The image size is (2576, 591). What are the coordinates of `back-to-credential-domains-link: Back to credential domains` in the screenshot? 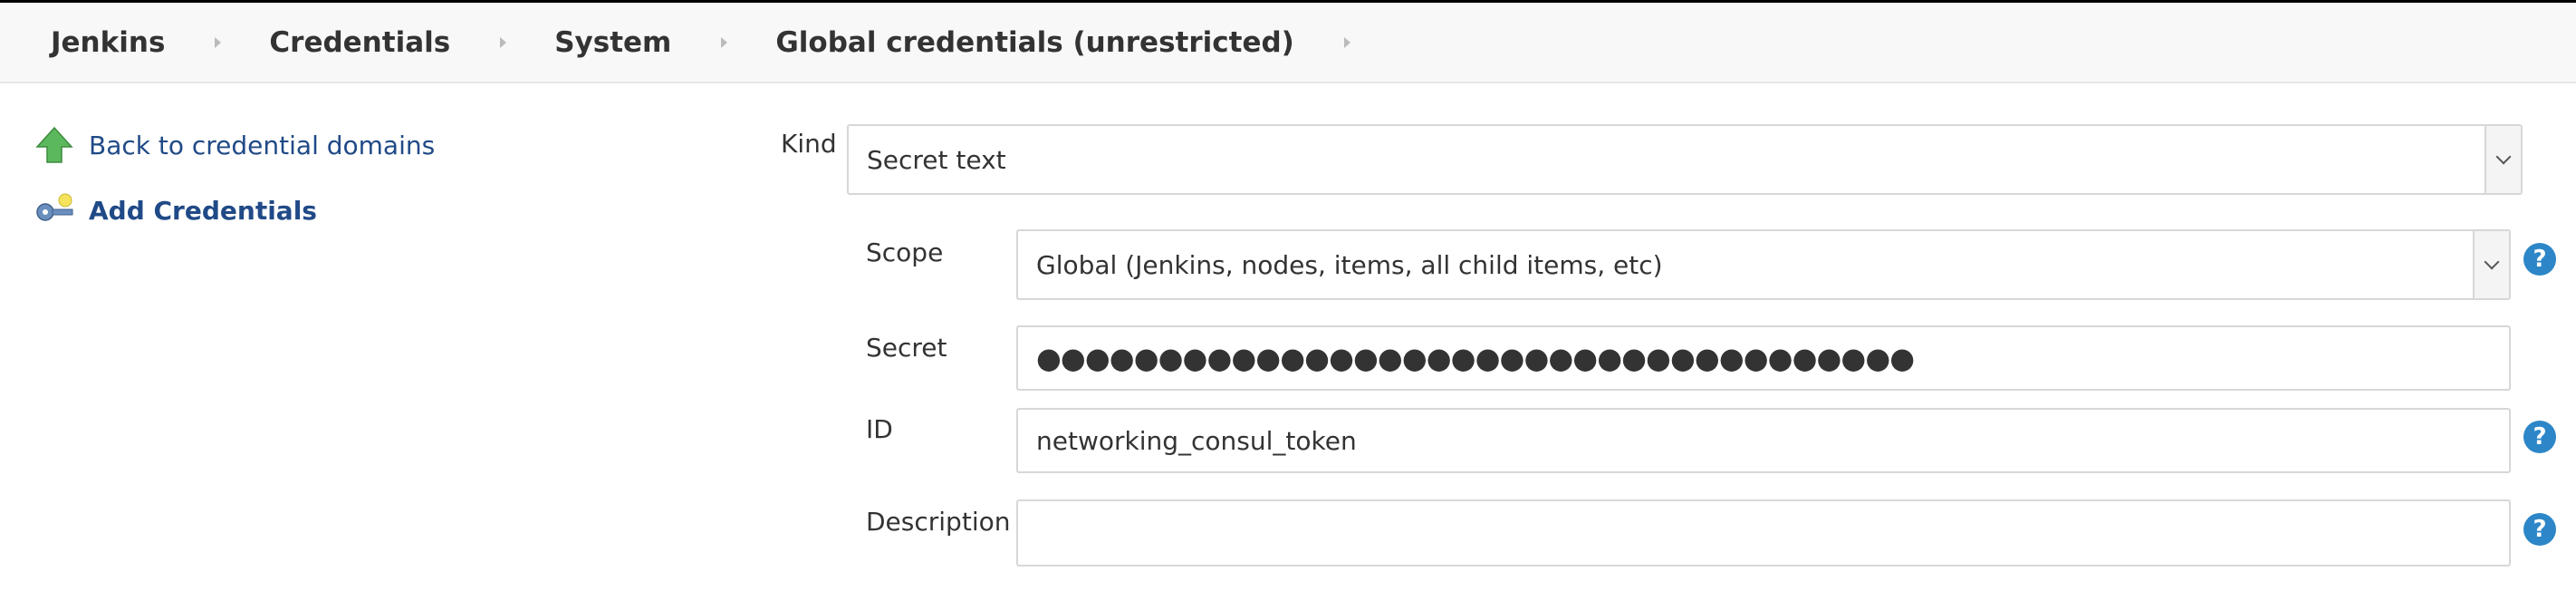 It's located at (234, 145).